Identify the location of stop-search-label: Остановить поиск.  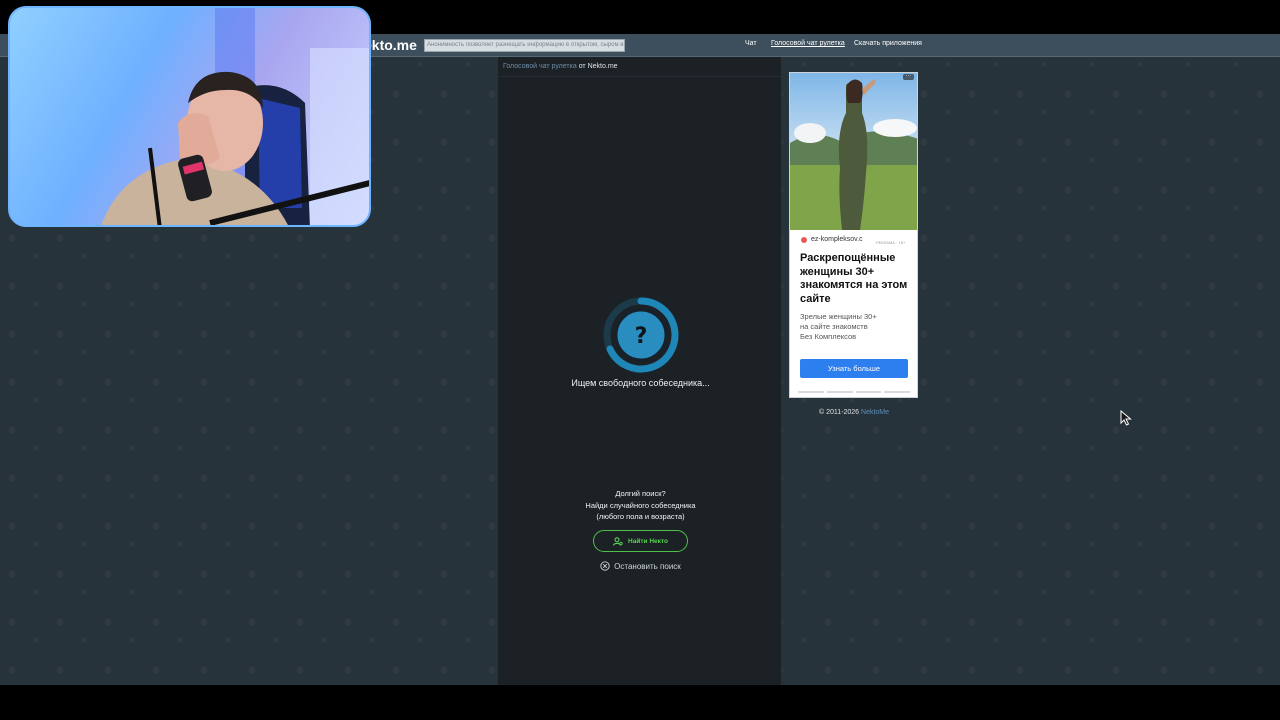
(647, 566).